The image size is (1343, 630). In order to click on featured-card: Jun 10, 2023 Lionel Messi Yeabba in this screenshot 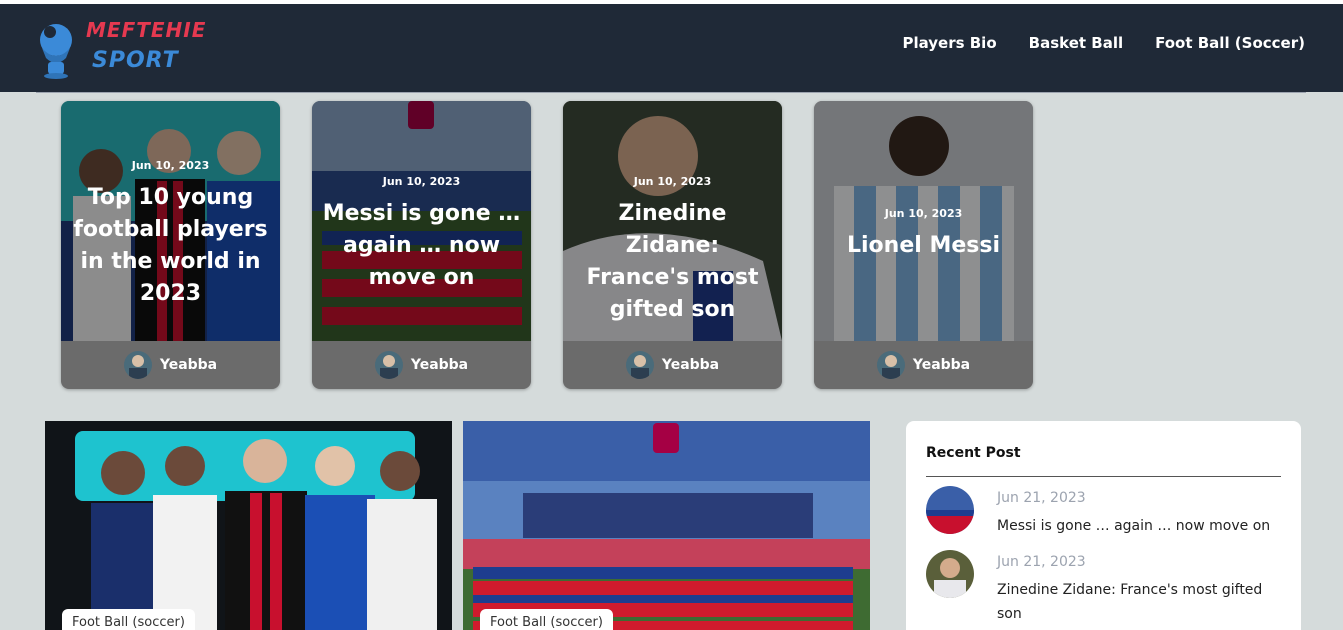, I will do `click(923, 245)`.